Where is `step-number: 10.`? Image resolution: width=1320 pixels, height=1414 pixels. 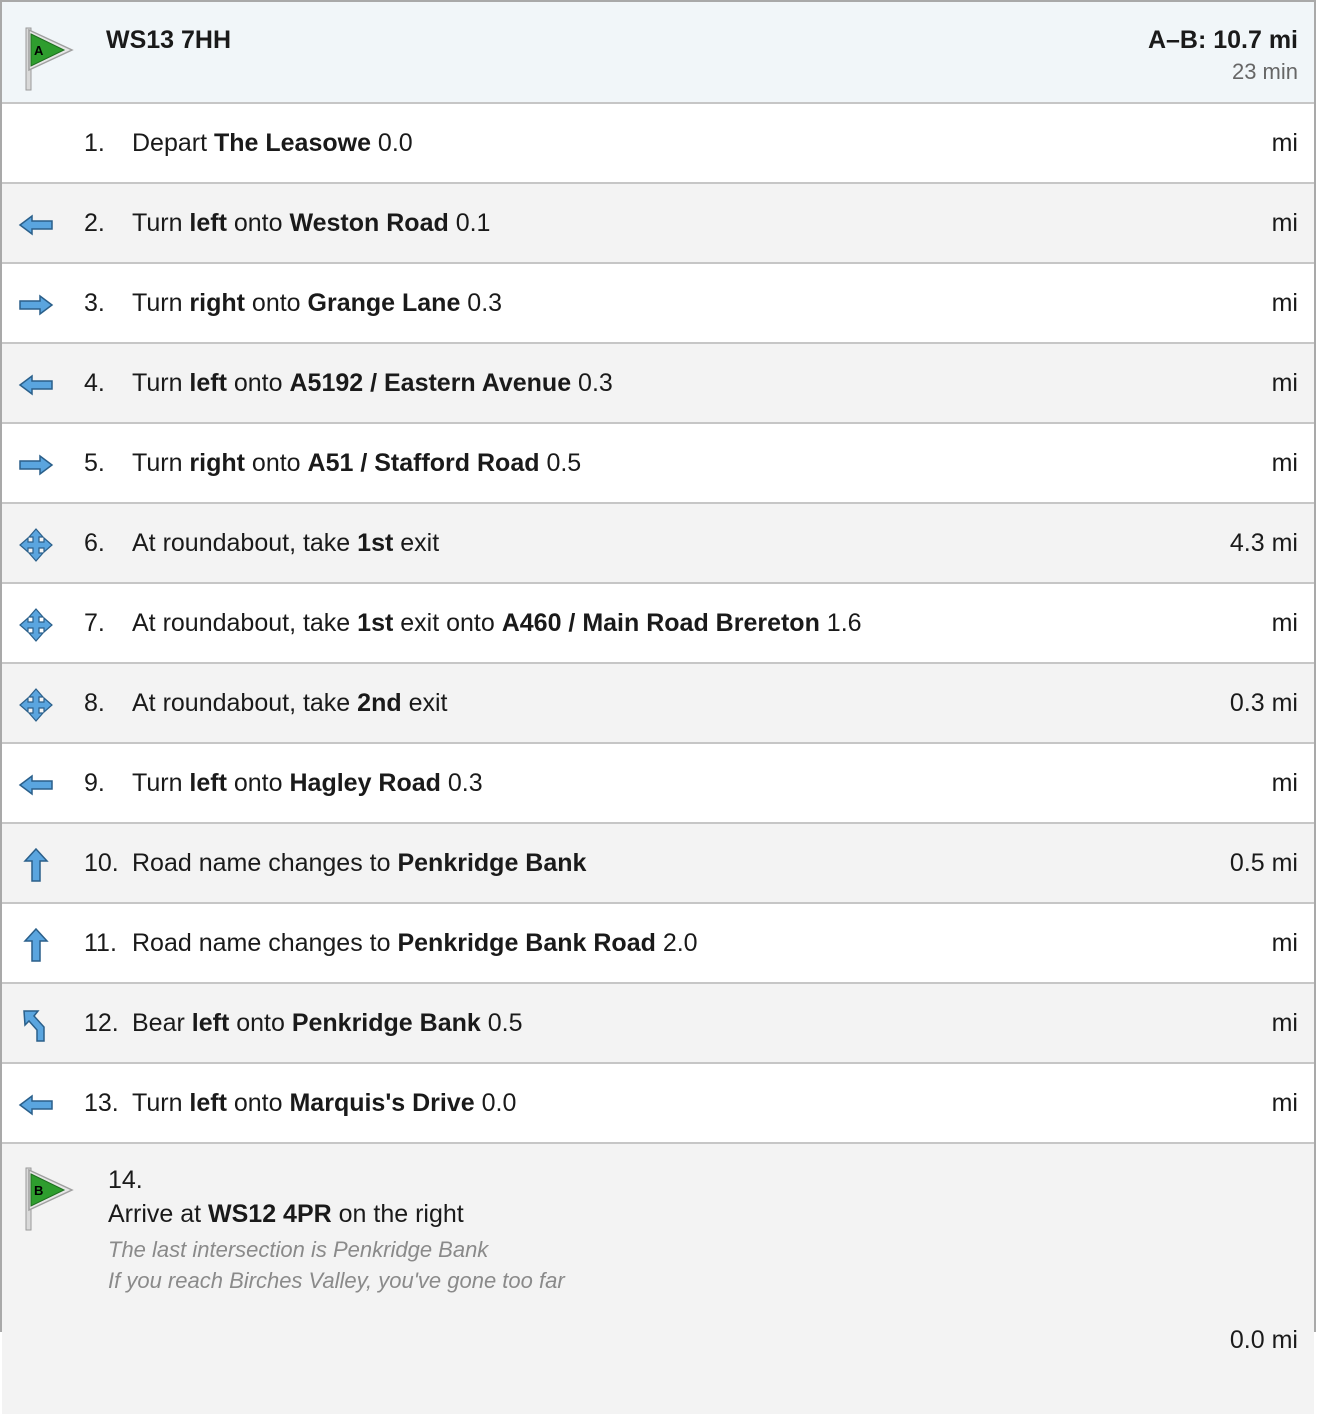 step-number: 10. is located at coordinates (101, 863).